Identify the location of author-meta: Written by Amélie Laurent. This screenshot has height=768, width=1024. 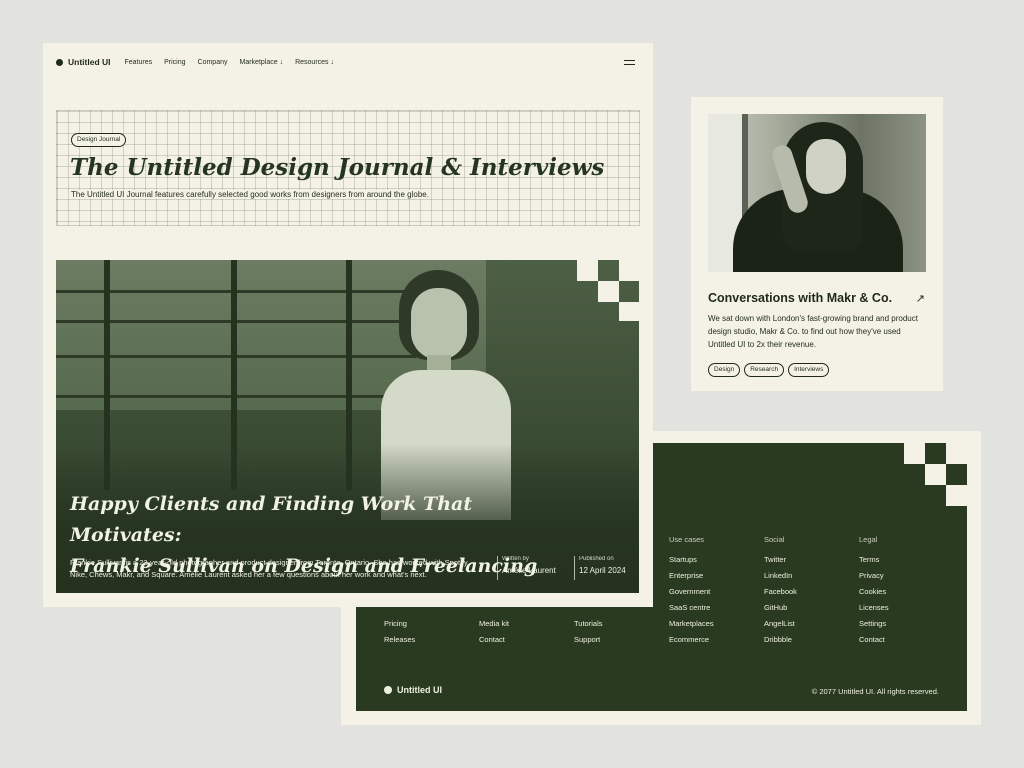
(526, 568).